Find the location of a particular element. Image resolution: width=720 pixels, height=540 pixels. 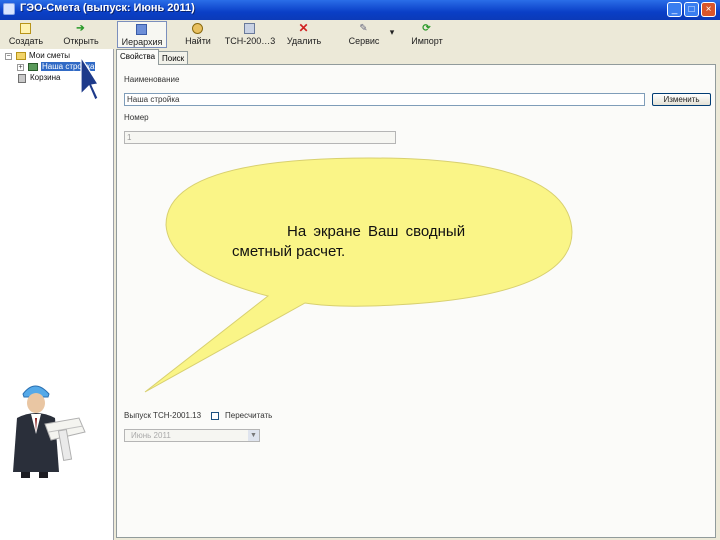

find-button: Найти is located at coordinates (198, 34).